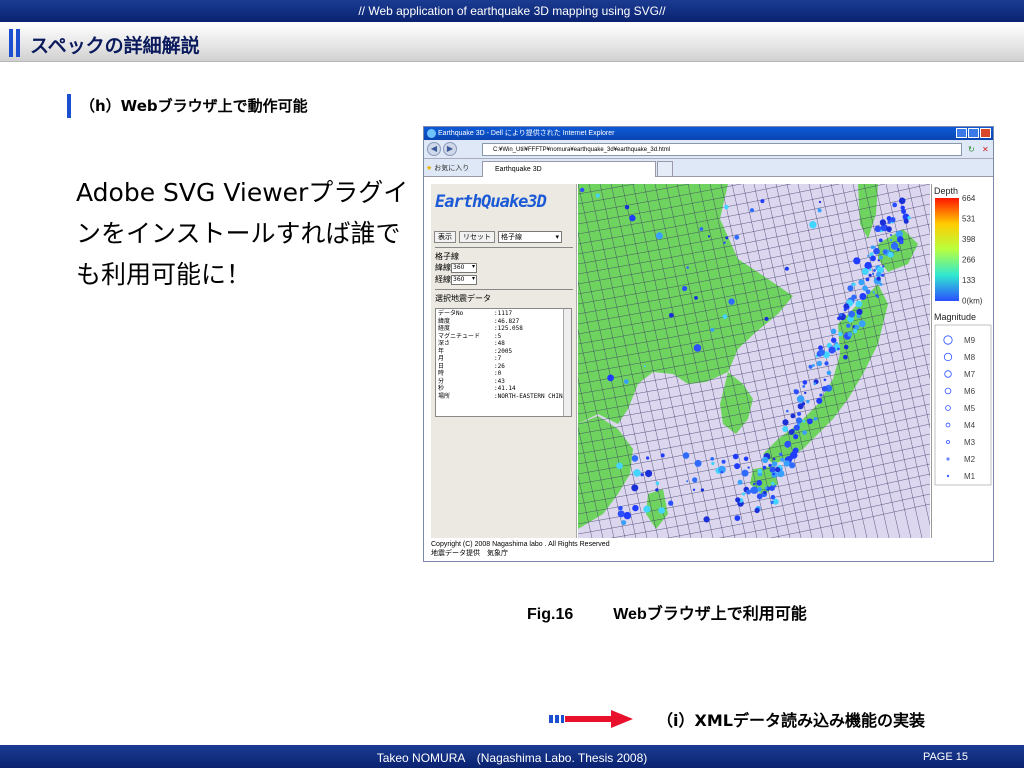 Image resolution: width=1024 pixels, height=768 pixels. Describe the element at coordinates (464, 279) in the screenshot. I see `lon-select: 360` at that location.